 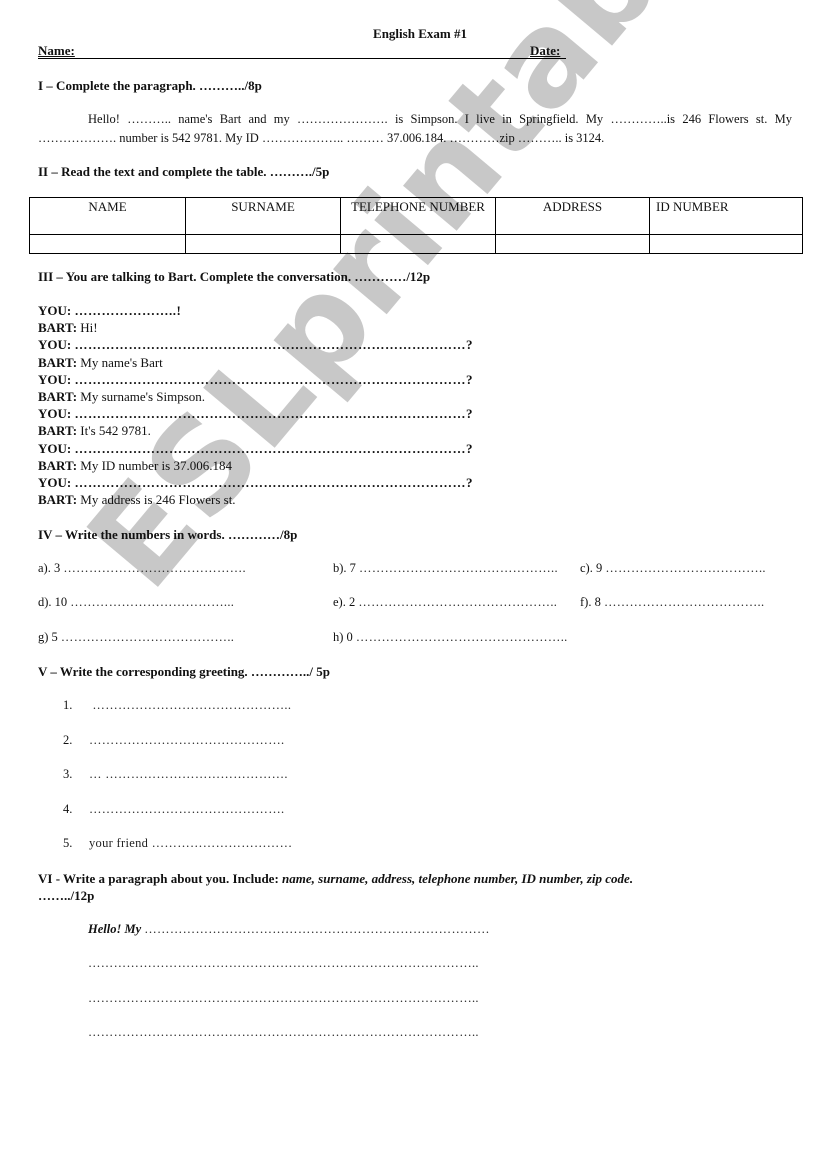 I want to click on number-label: d). 10, so click(x=53, y=602).